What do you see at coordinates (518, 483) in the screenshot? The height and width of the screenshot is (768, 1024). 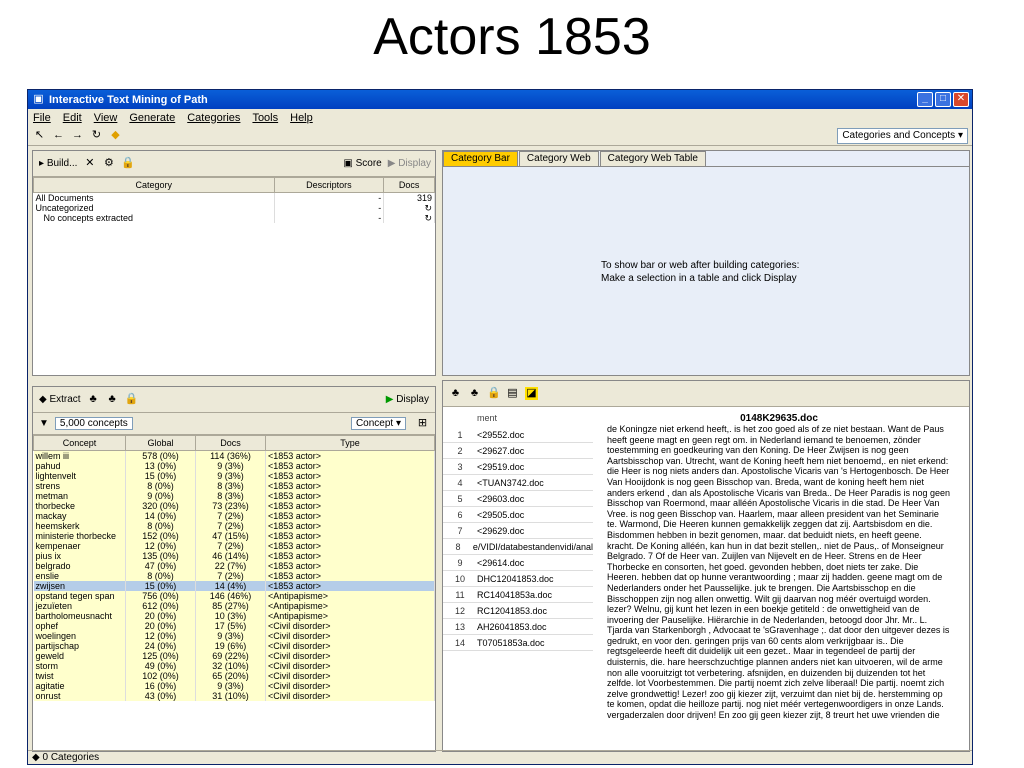 I see `list-item: 4 <TUAN3742.doc` at bounding box center [518, 483].